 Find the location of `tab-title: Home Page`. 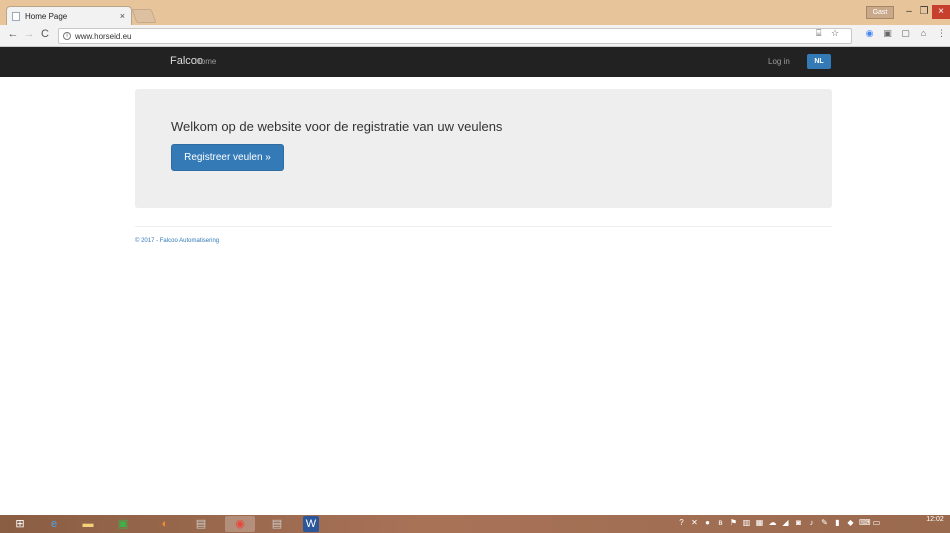

tab-title: Home Page is located at coordinates (46, 16).